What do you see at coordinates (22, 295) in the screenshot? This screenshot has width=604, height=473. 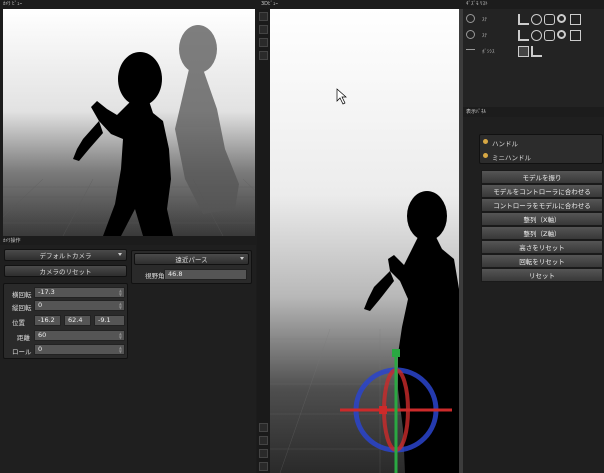 I see `yaw-label: 横回転` at bounding box center [22, 295].